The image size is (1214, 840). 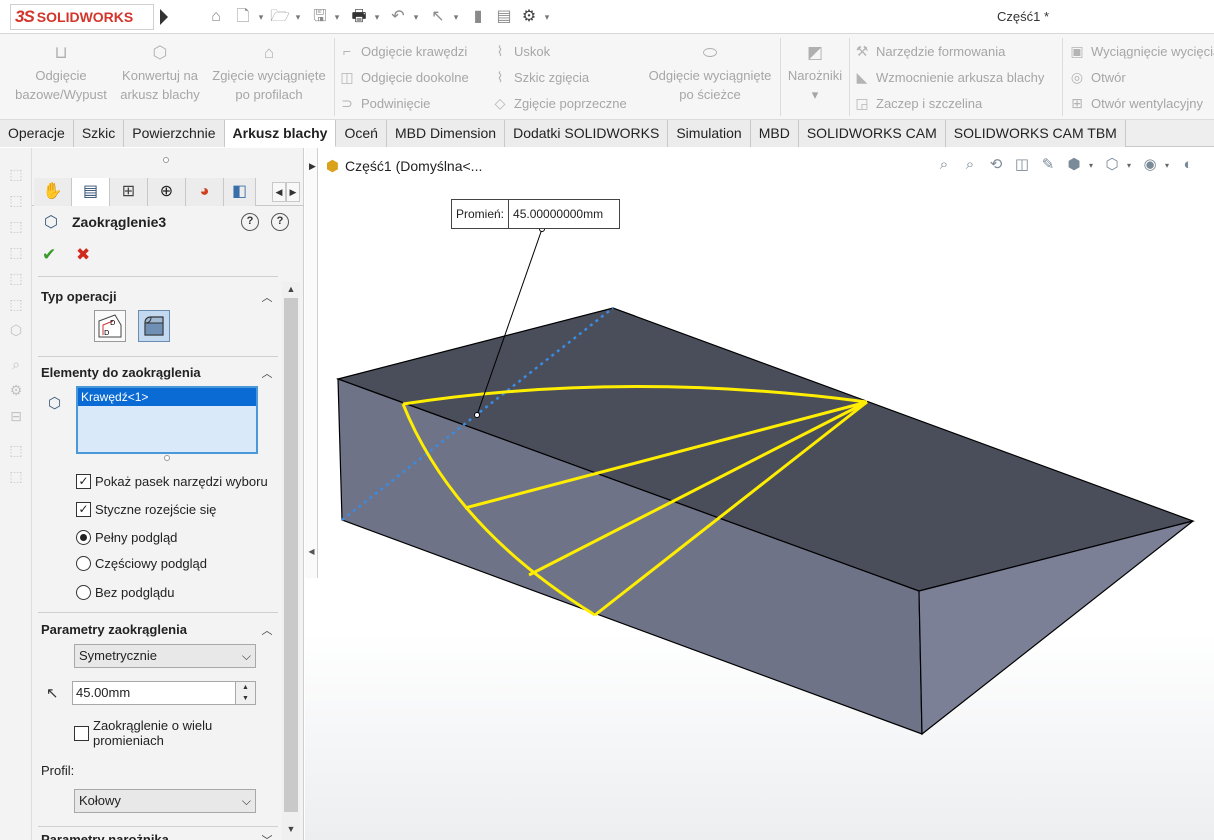 I want to click on scroll-up-icon: ▲, so click(x=291, y=289).